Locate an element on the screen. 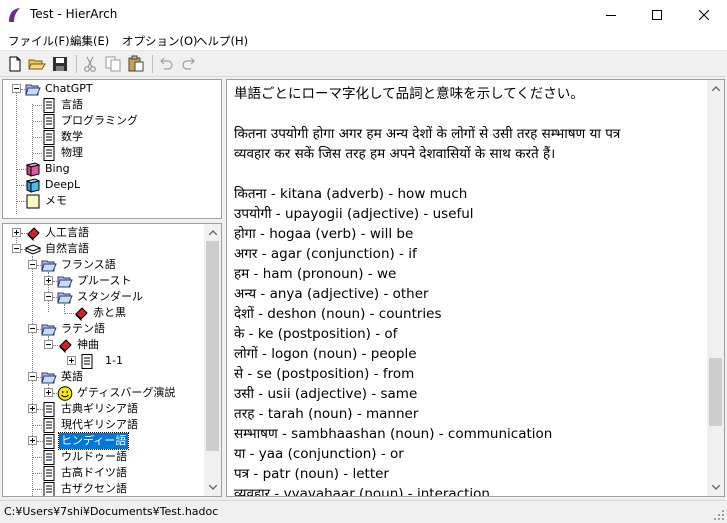 Image resolution: width=727 pixels, height=523 pixels. tree-node-old-saxon: 古ザクセン語 is located at coordinates (103, 488).